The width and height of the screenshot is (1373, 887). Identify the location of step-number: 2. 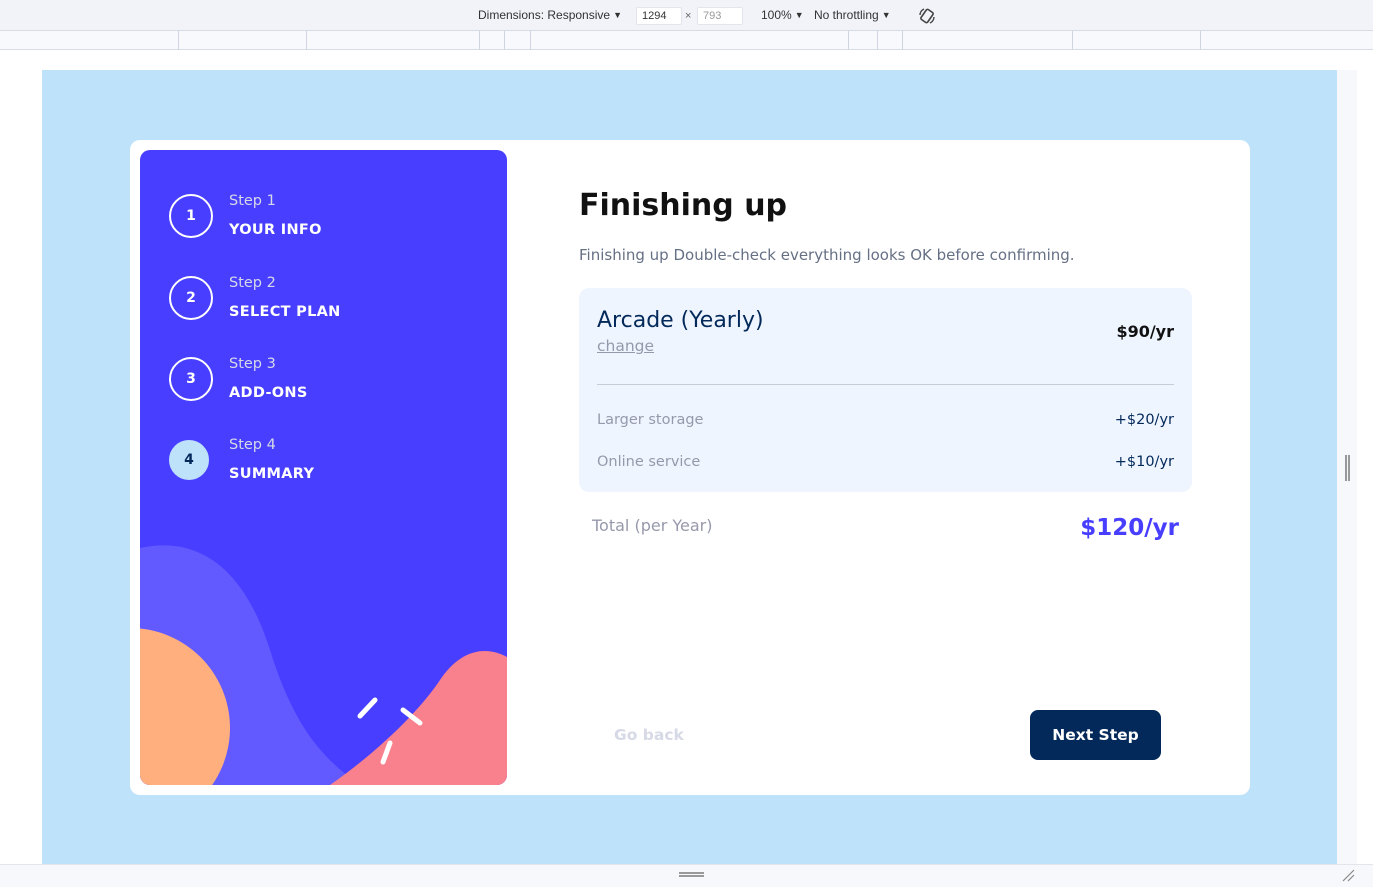
(191, 297).